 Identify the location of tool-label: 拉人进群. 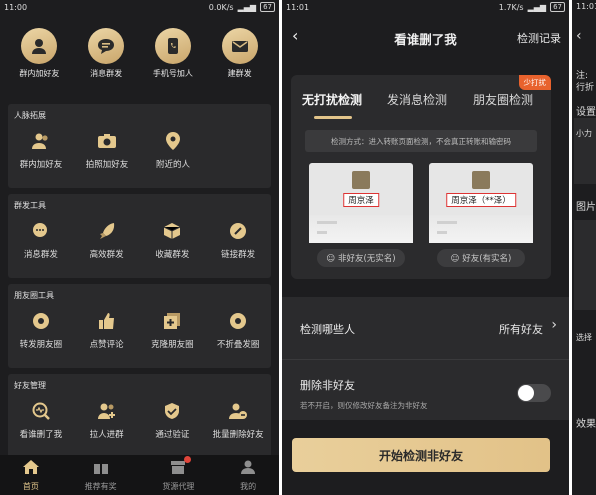
(106, 435).